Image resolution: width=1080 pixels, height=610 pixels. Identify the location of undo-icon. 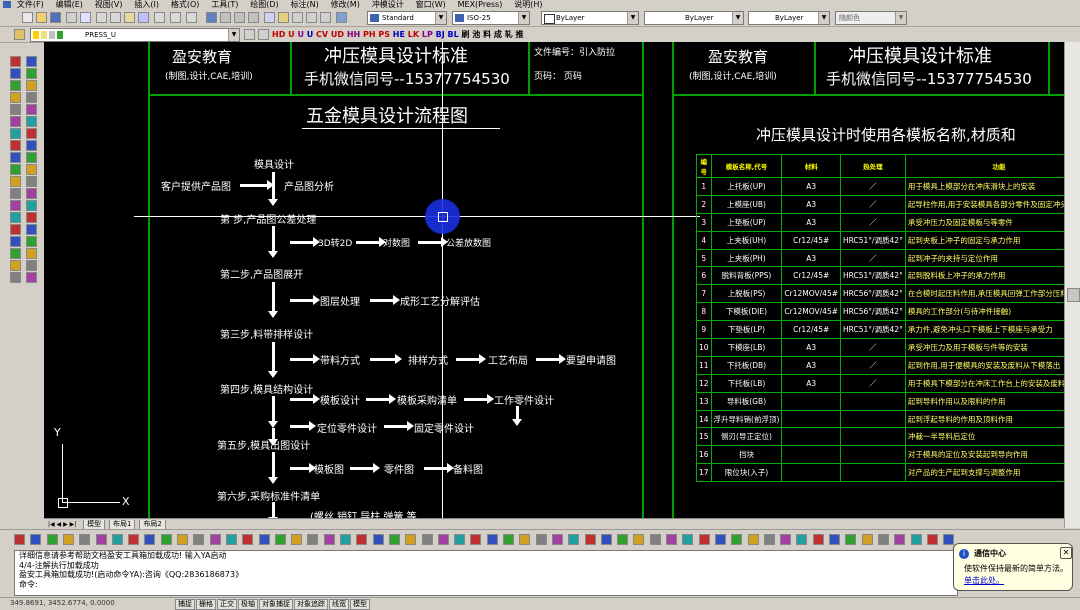
(175, 17).